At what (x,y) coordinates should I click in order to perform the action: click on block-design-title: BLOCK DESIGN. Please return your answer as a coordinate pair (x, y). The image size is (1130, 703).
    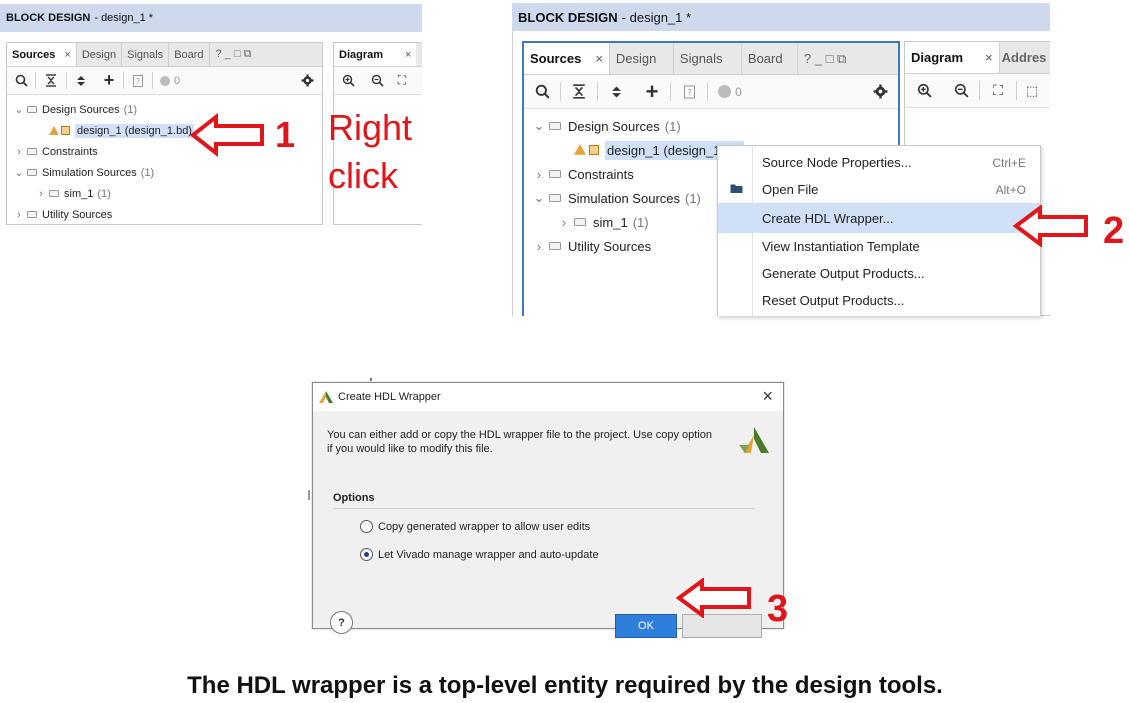
    Looking at the image, I should click on (568, 17).